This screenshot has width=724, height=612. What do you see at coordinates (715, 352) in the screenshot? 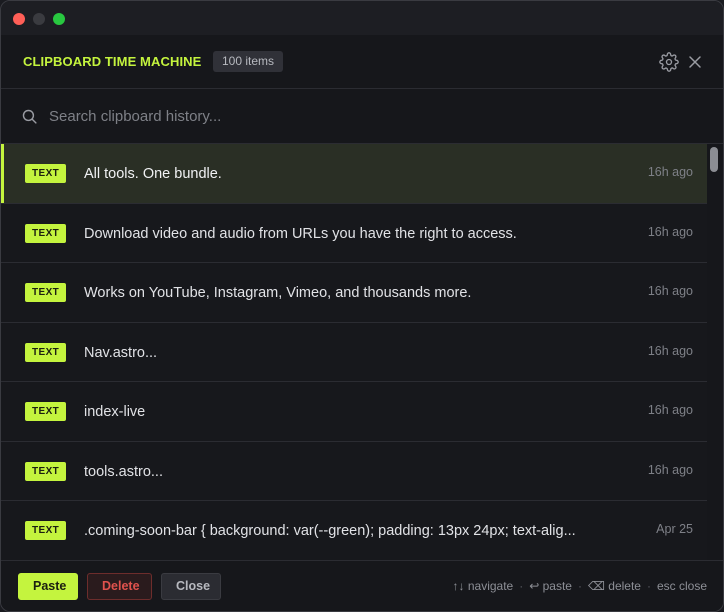
I see `list-scrollbar` at bounding box center [715, 352].